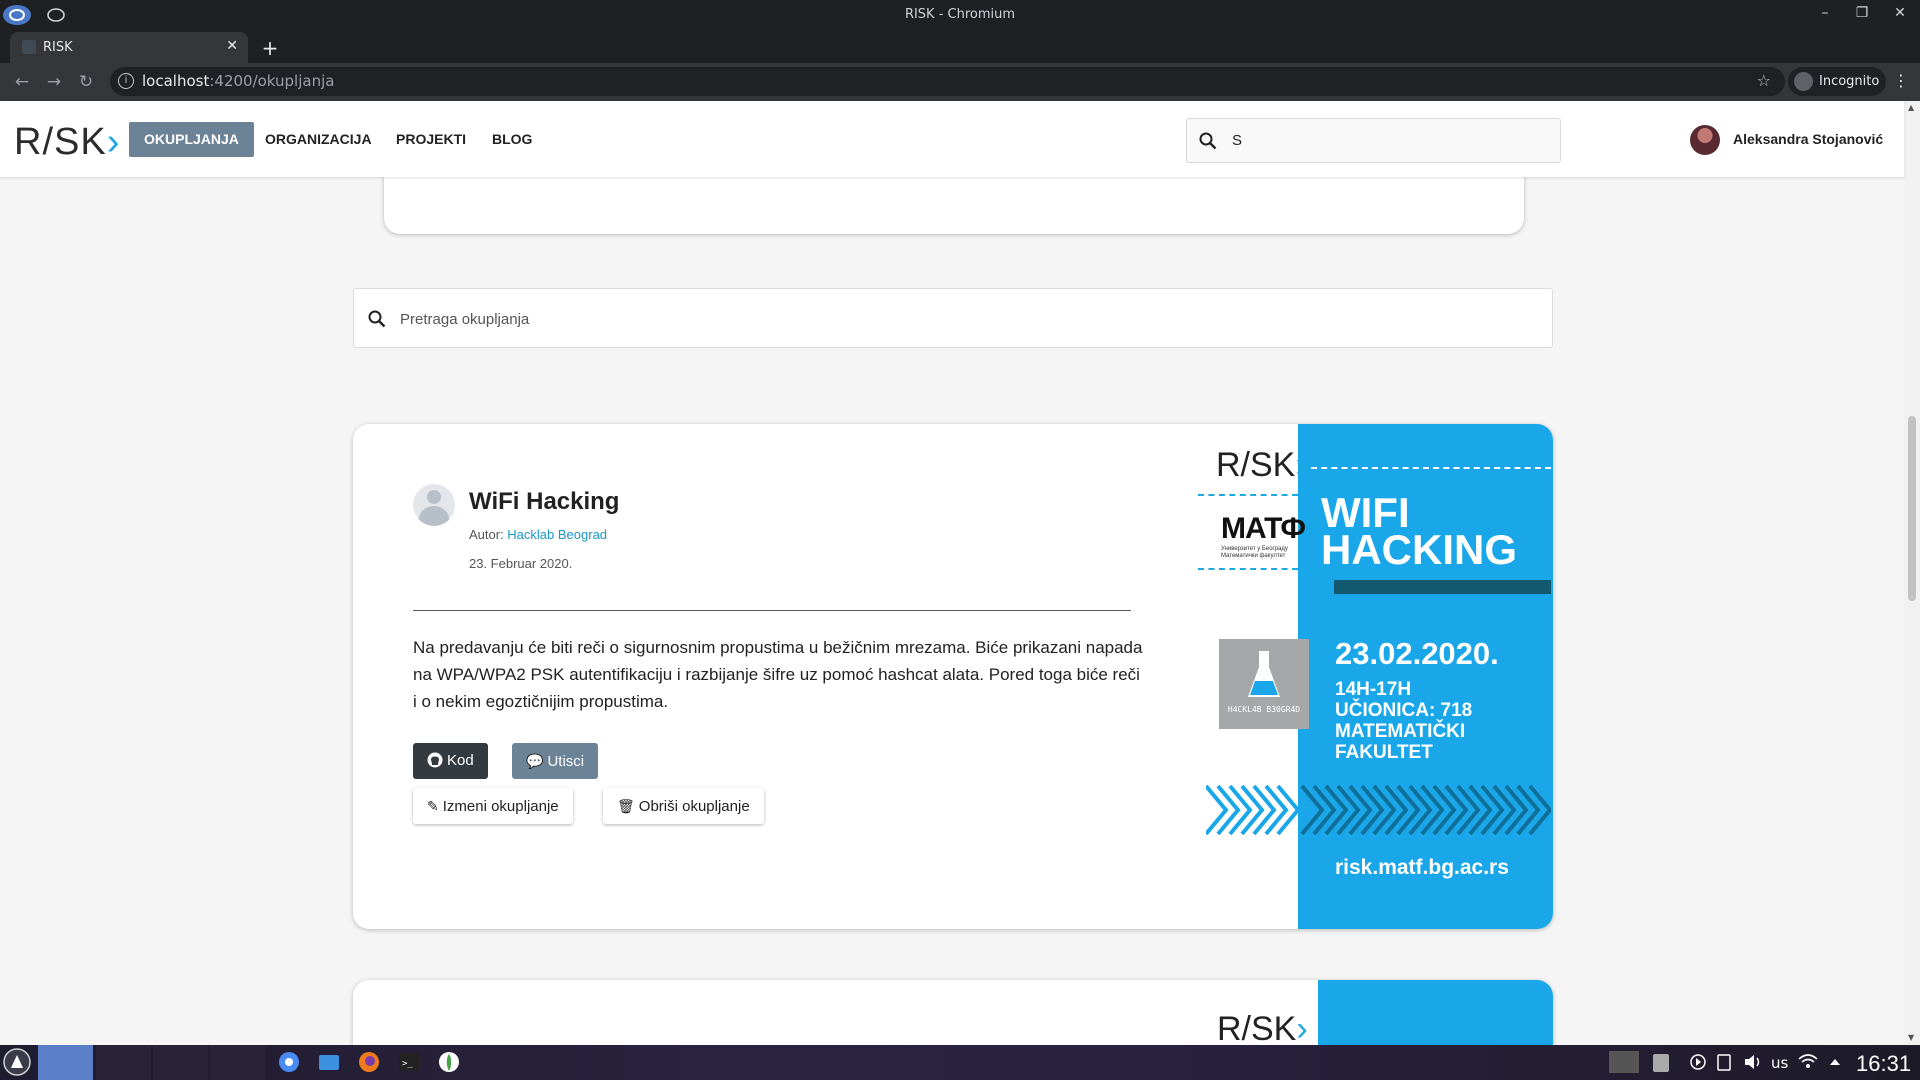 The height and width of the screenshot is (1080, 1920). I want to click on tab-close-icon: ✕, so click(232, 46).